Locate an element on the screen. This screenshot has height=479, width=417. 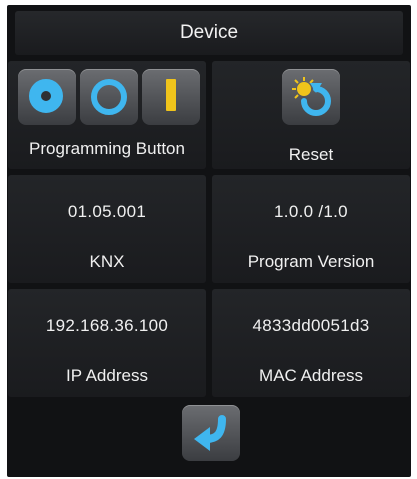
reset-button is located at coordinates (311, 97).